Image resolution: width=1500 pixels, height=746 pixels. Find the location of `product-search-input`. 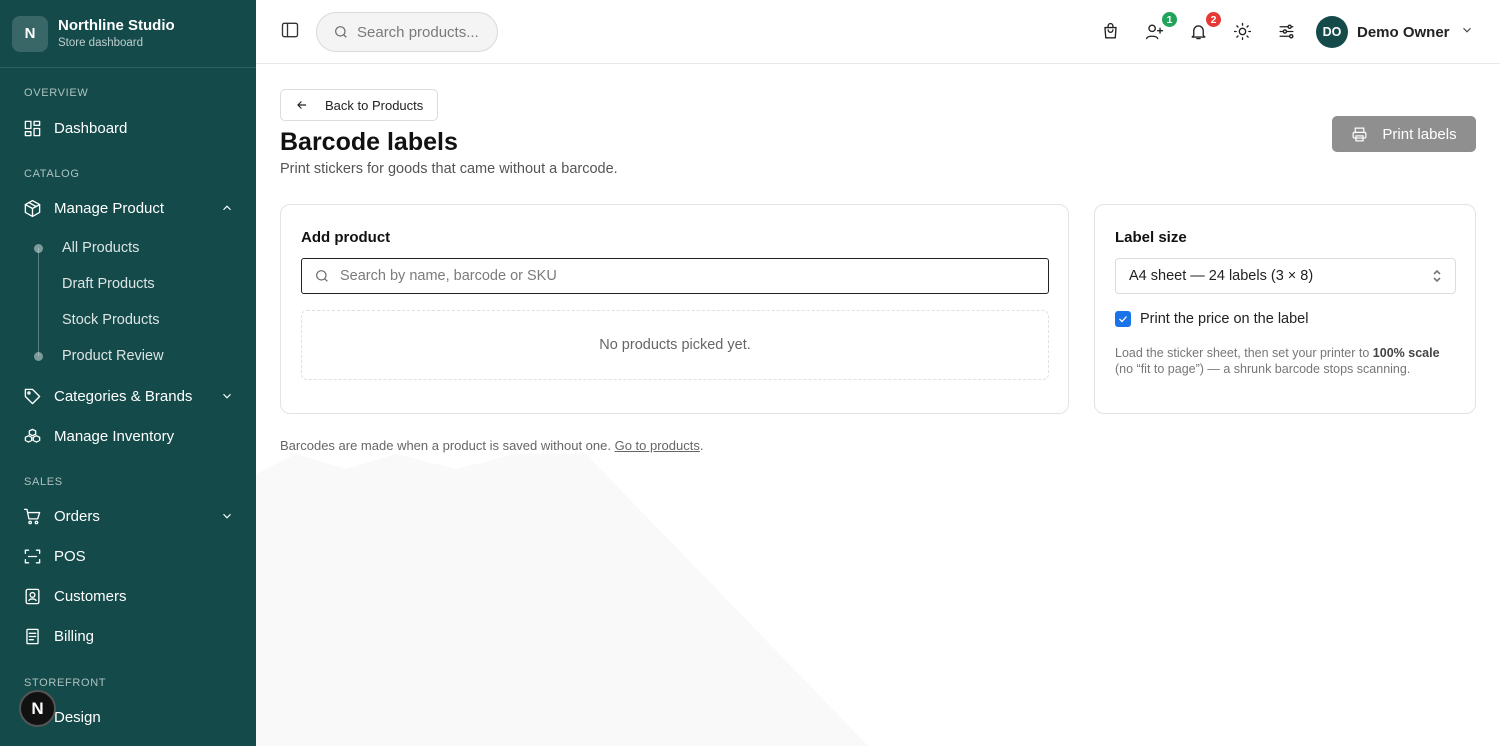

product-search-input is located at coordinates (685, 276).